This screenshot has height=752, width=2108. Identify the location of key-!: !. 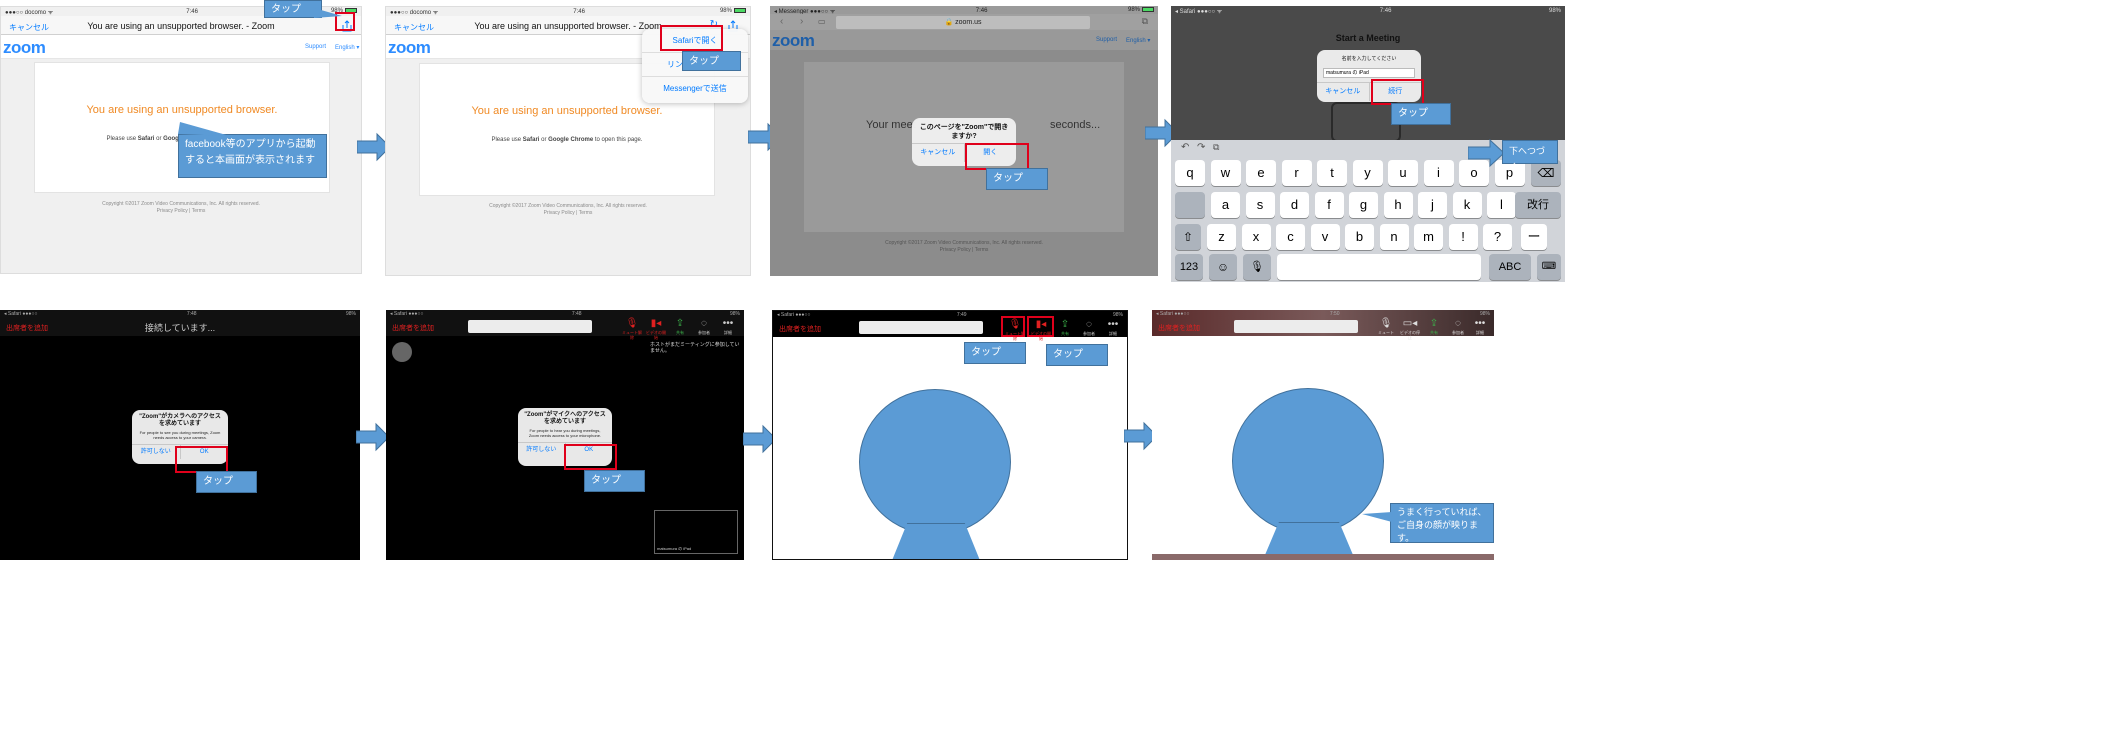
(1463, 237).